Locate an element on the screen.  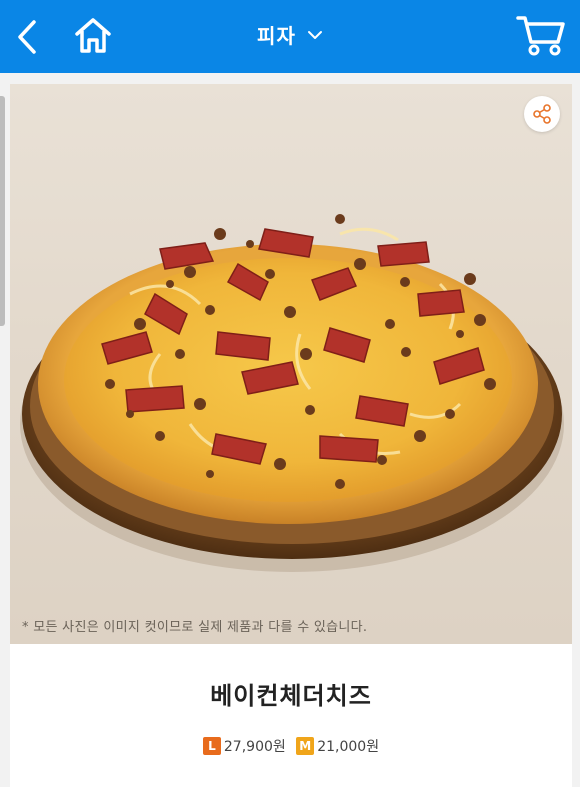
price-m: 21,000원 is located at coordinates (348, 747).